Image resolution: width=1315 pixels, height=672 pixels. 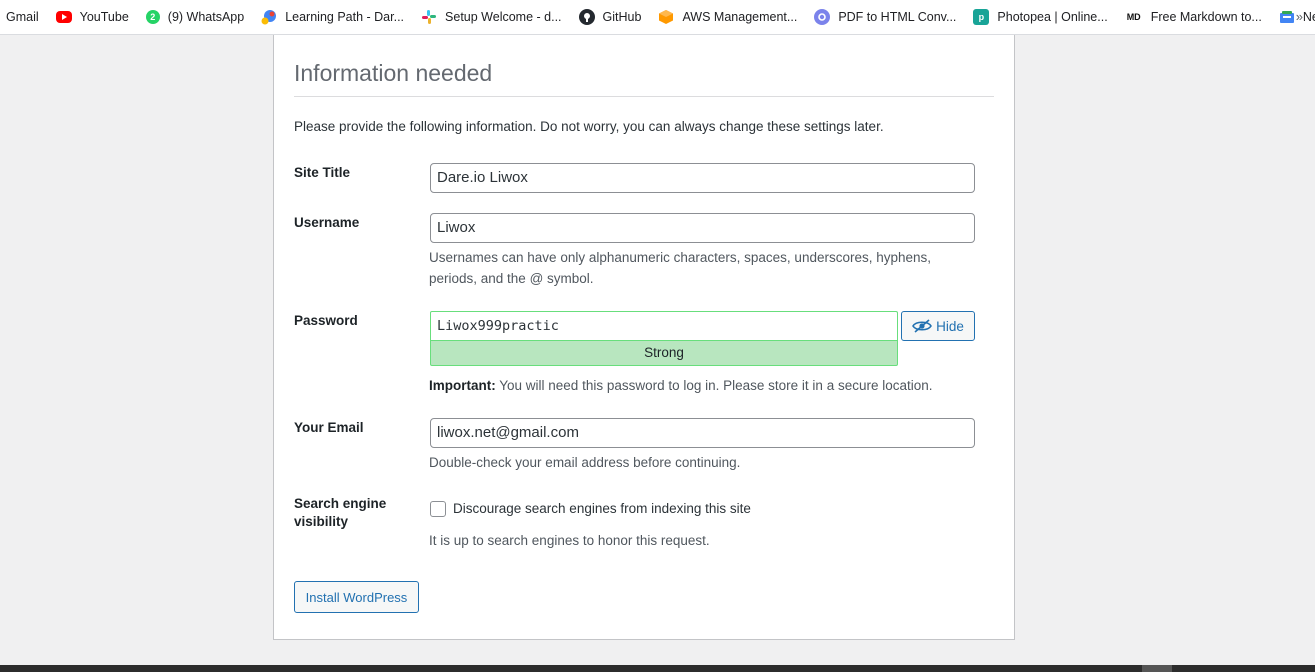 What do you see at coordinates (1133, 17) in the screenshot?
I see `markdown-icon: MD` at bounding box center [1133, 17].